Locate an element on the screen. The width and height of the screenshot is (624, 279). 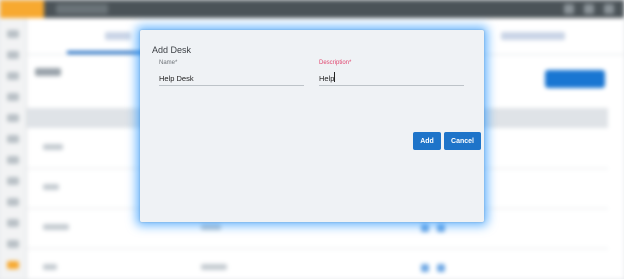
bell-icon is located at coordinates (569, 9).